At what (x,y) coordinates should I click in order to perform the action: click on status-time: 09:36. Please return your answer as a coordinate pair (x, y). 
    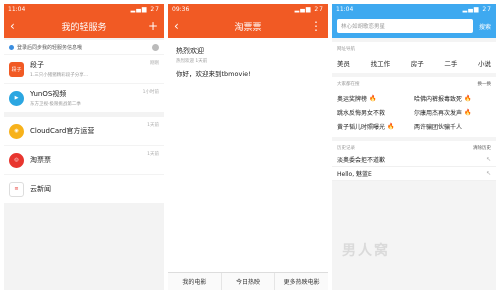
    Looking at the image, I should click on (181, 9).